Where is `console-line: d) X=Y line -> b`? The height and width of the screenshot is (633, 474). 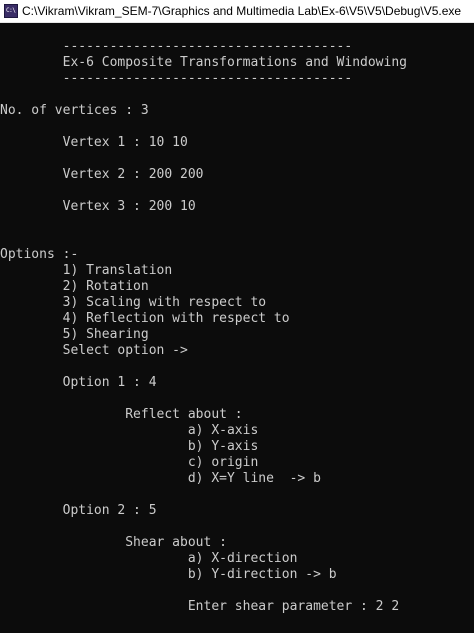 console-line: d) X=Y line -> b is located at coordinates (160, 478).